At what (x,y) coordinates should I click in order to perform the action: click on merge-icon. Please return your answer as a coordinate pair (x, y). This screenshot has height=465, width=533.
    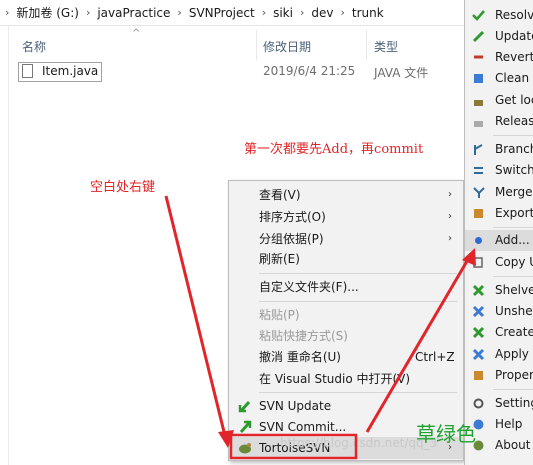
    Looking at the image, I should click on (479, 192).